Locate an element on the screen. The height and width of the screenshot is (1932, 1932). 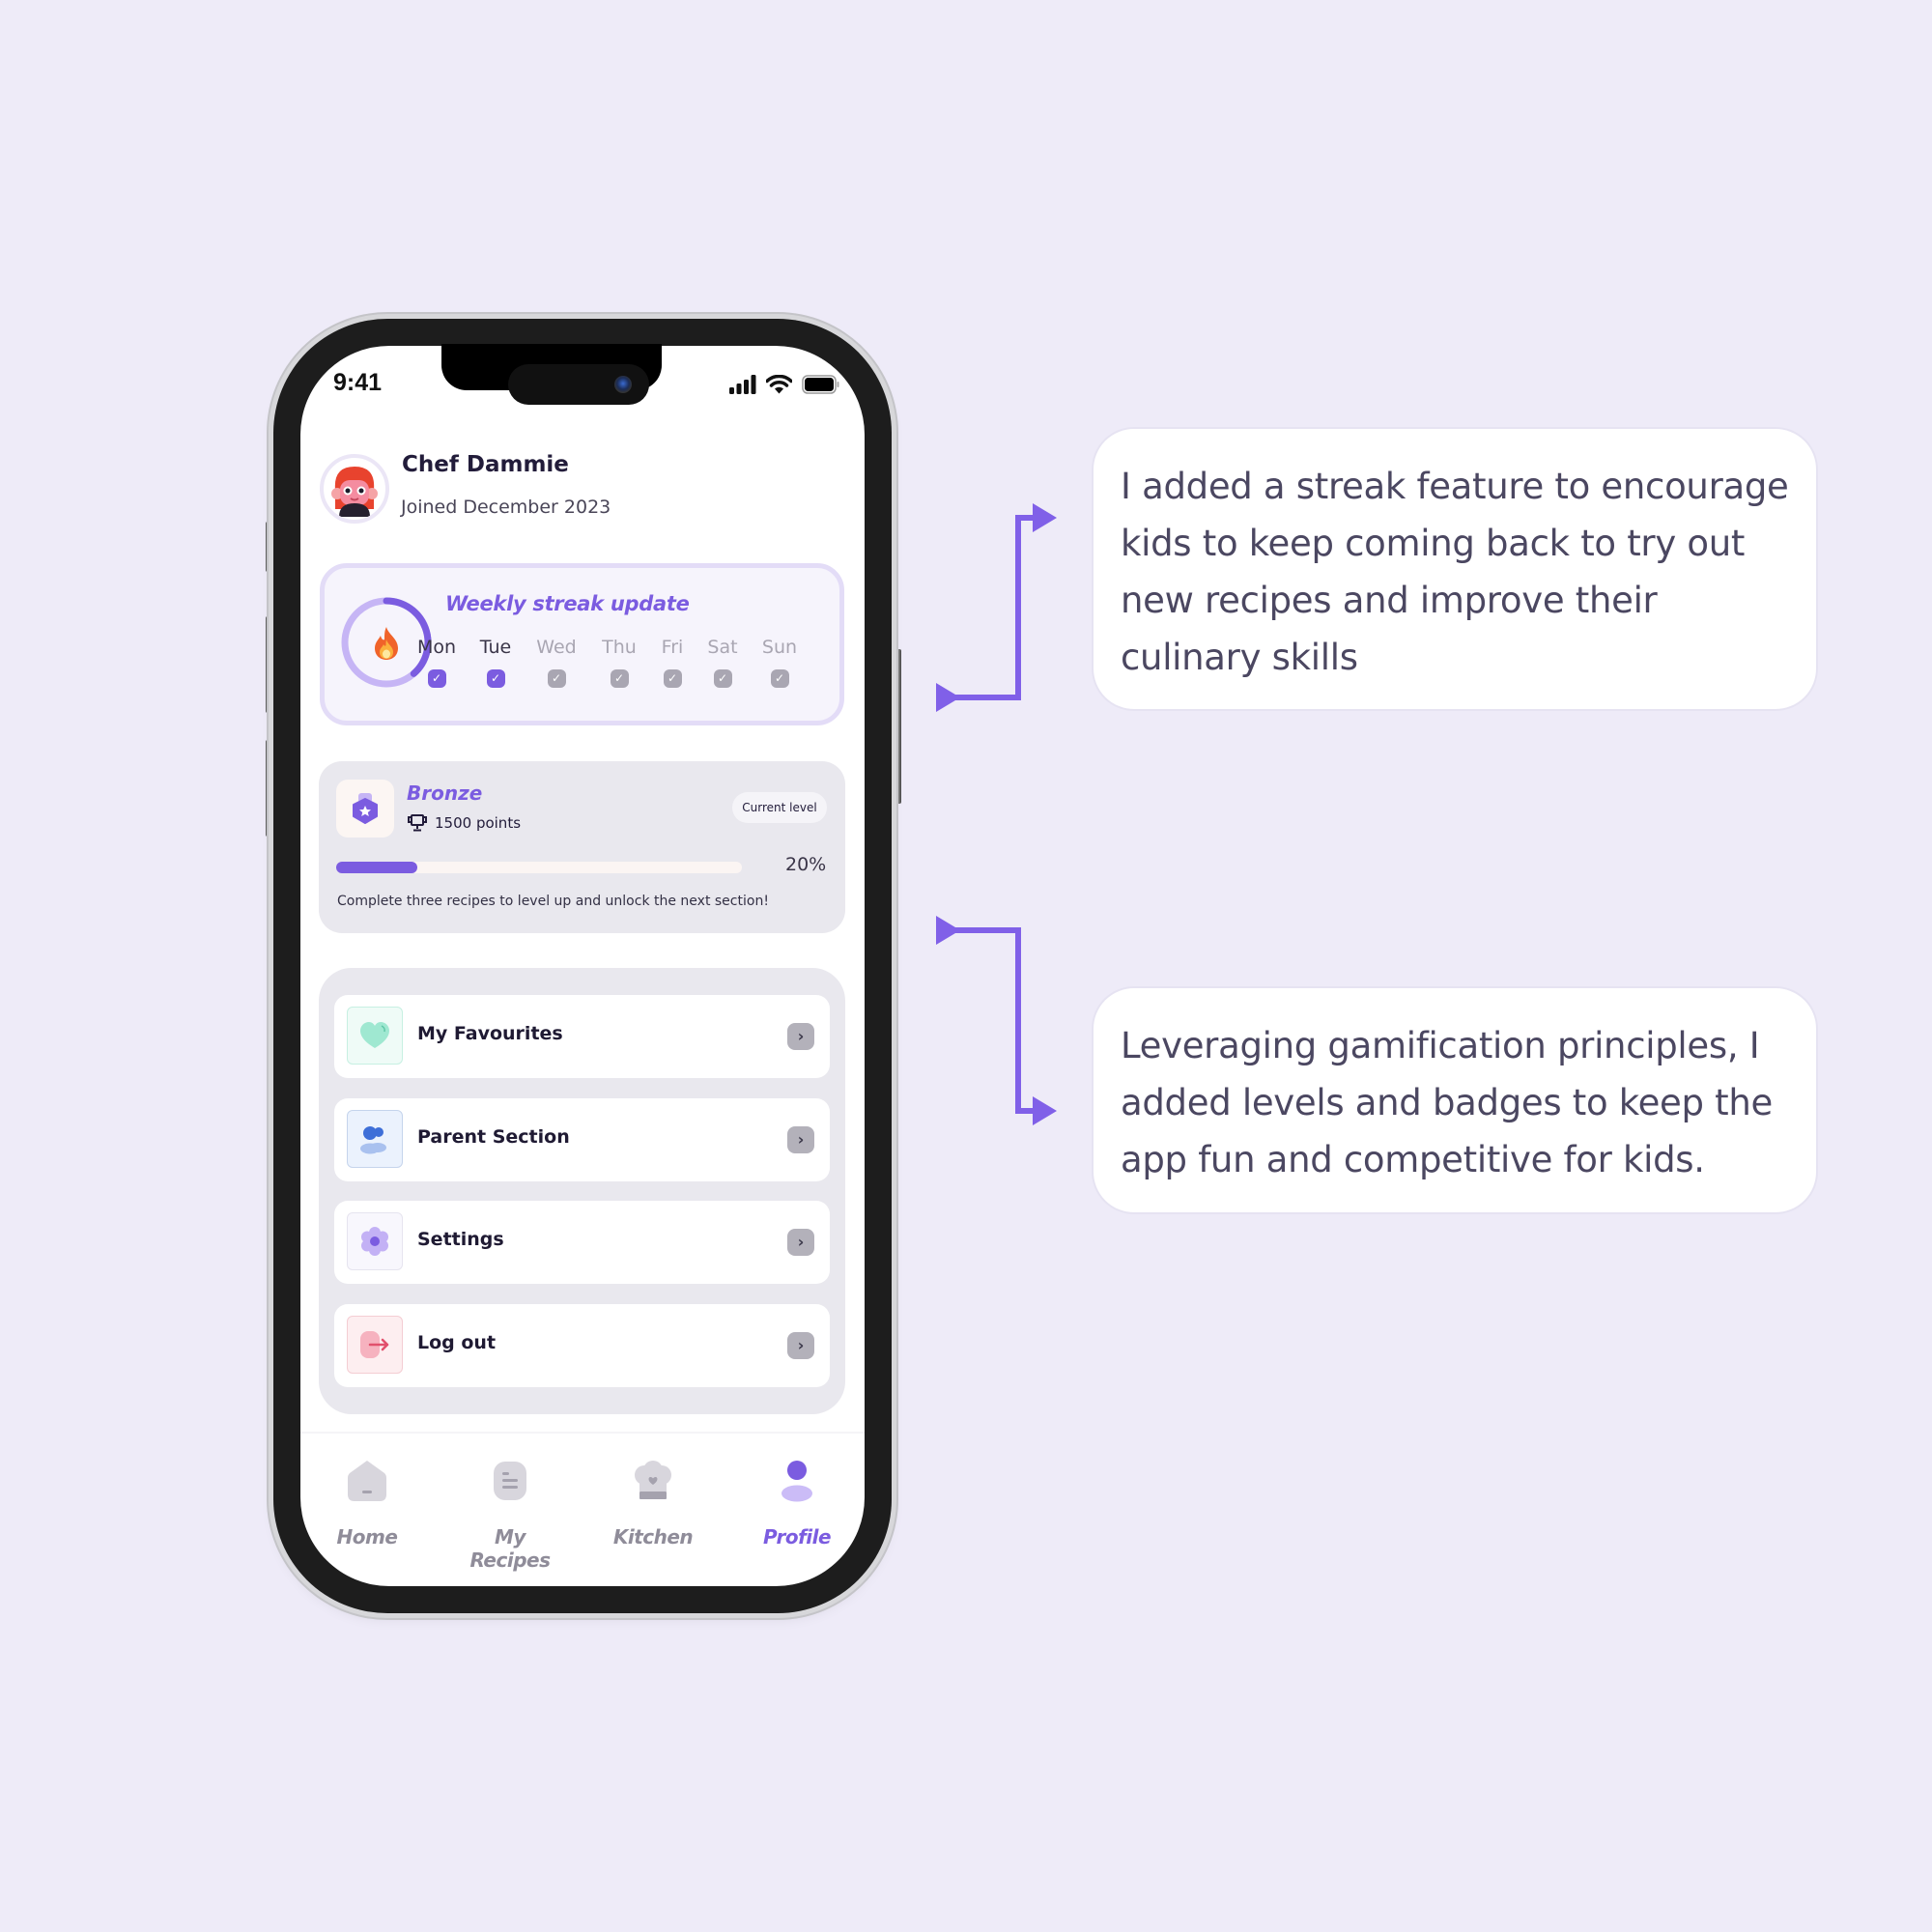
avatar is located at coordinates (354, 489).